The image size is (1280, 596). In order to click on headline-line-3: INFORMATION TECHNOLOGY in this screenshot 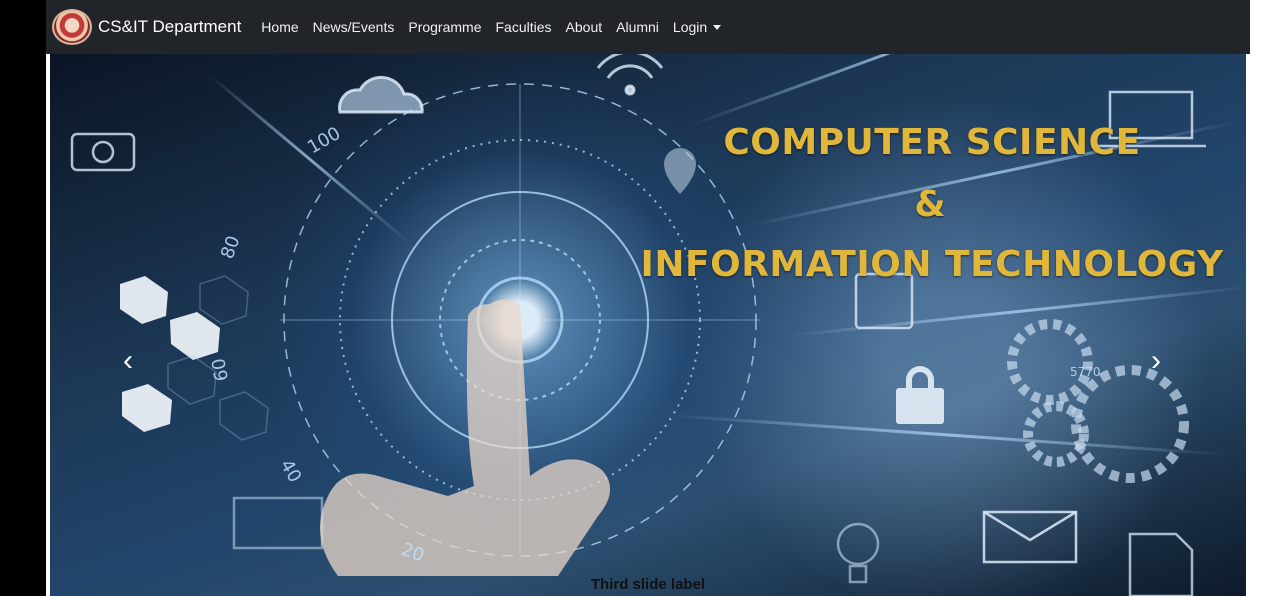, I will do `click(932, 264)`.